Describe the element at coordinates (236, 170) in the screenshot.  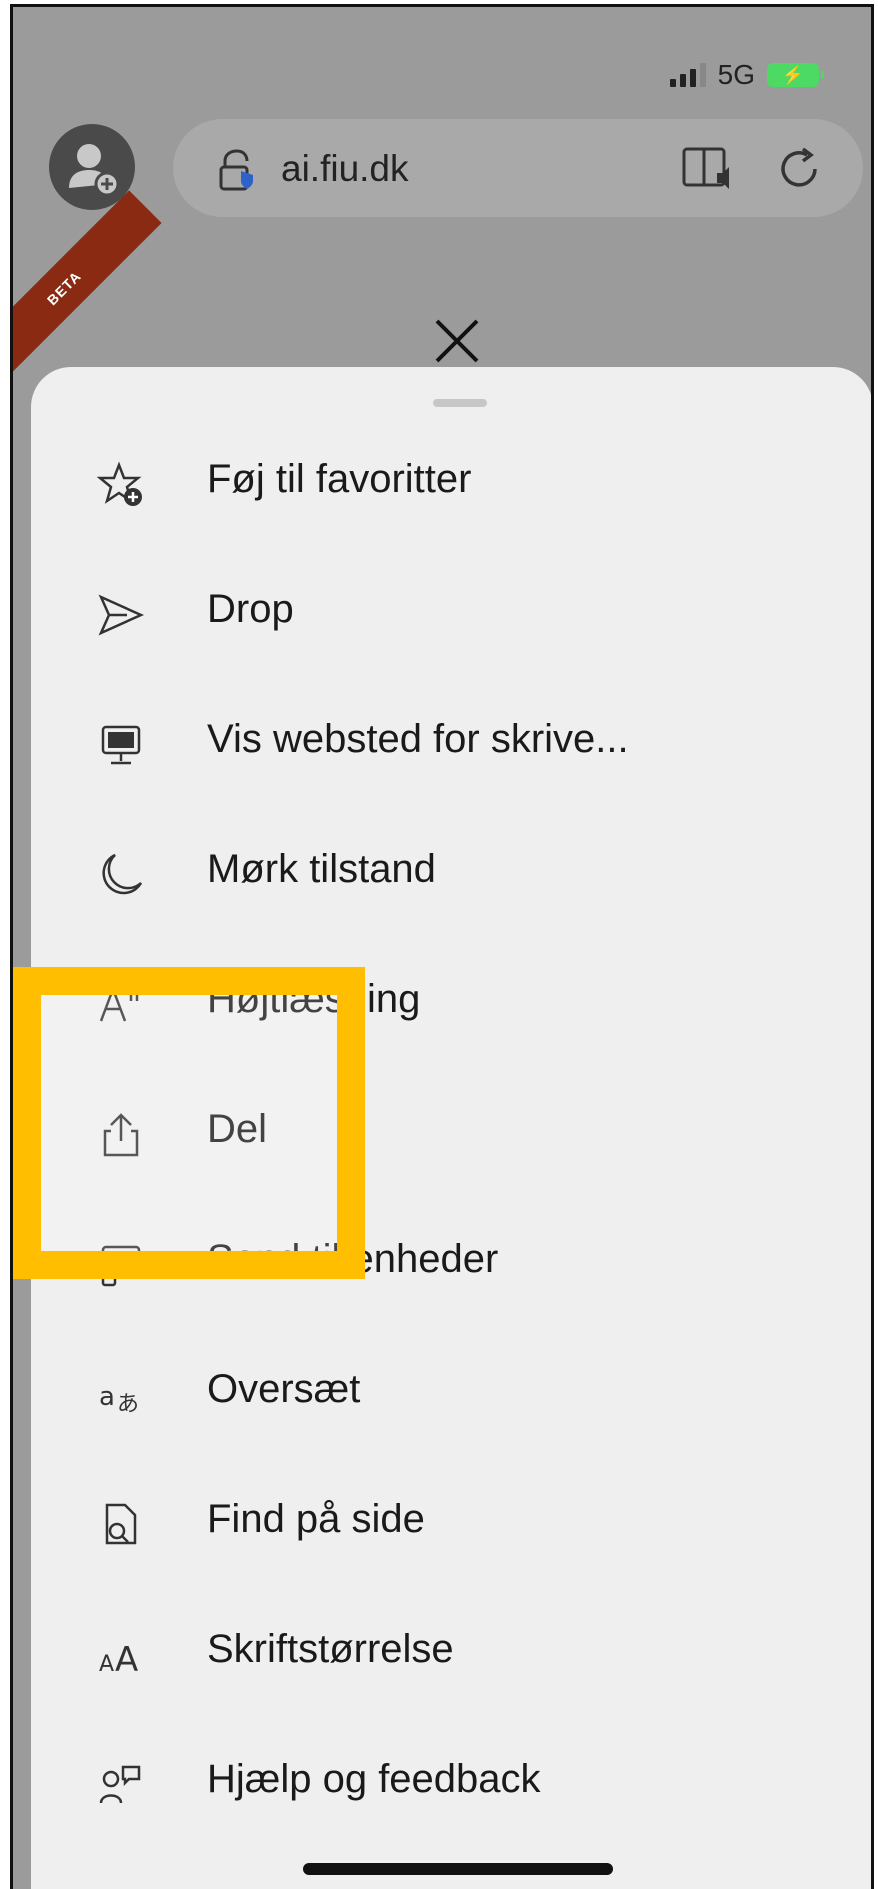
I see `lock-shield-icon` at that location.